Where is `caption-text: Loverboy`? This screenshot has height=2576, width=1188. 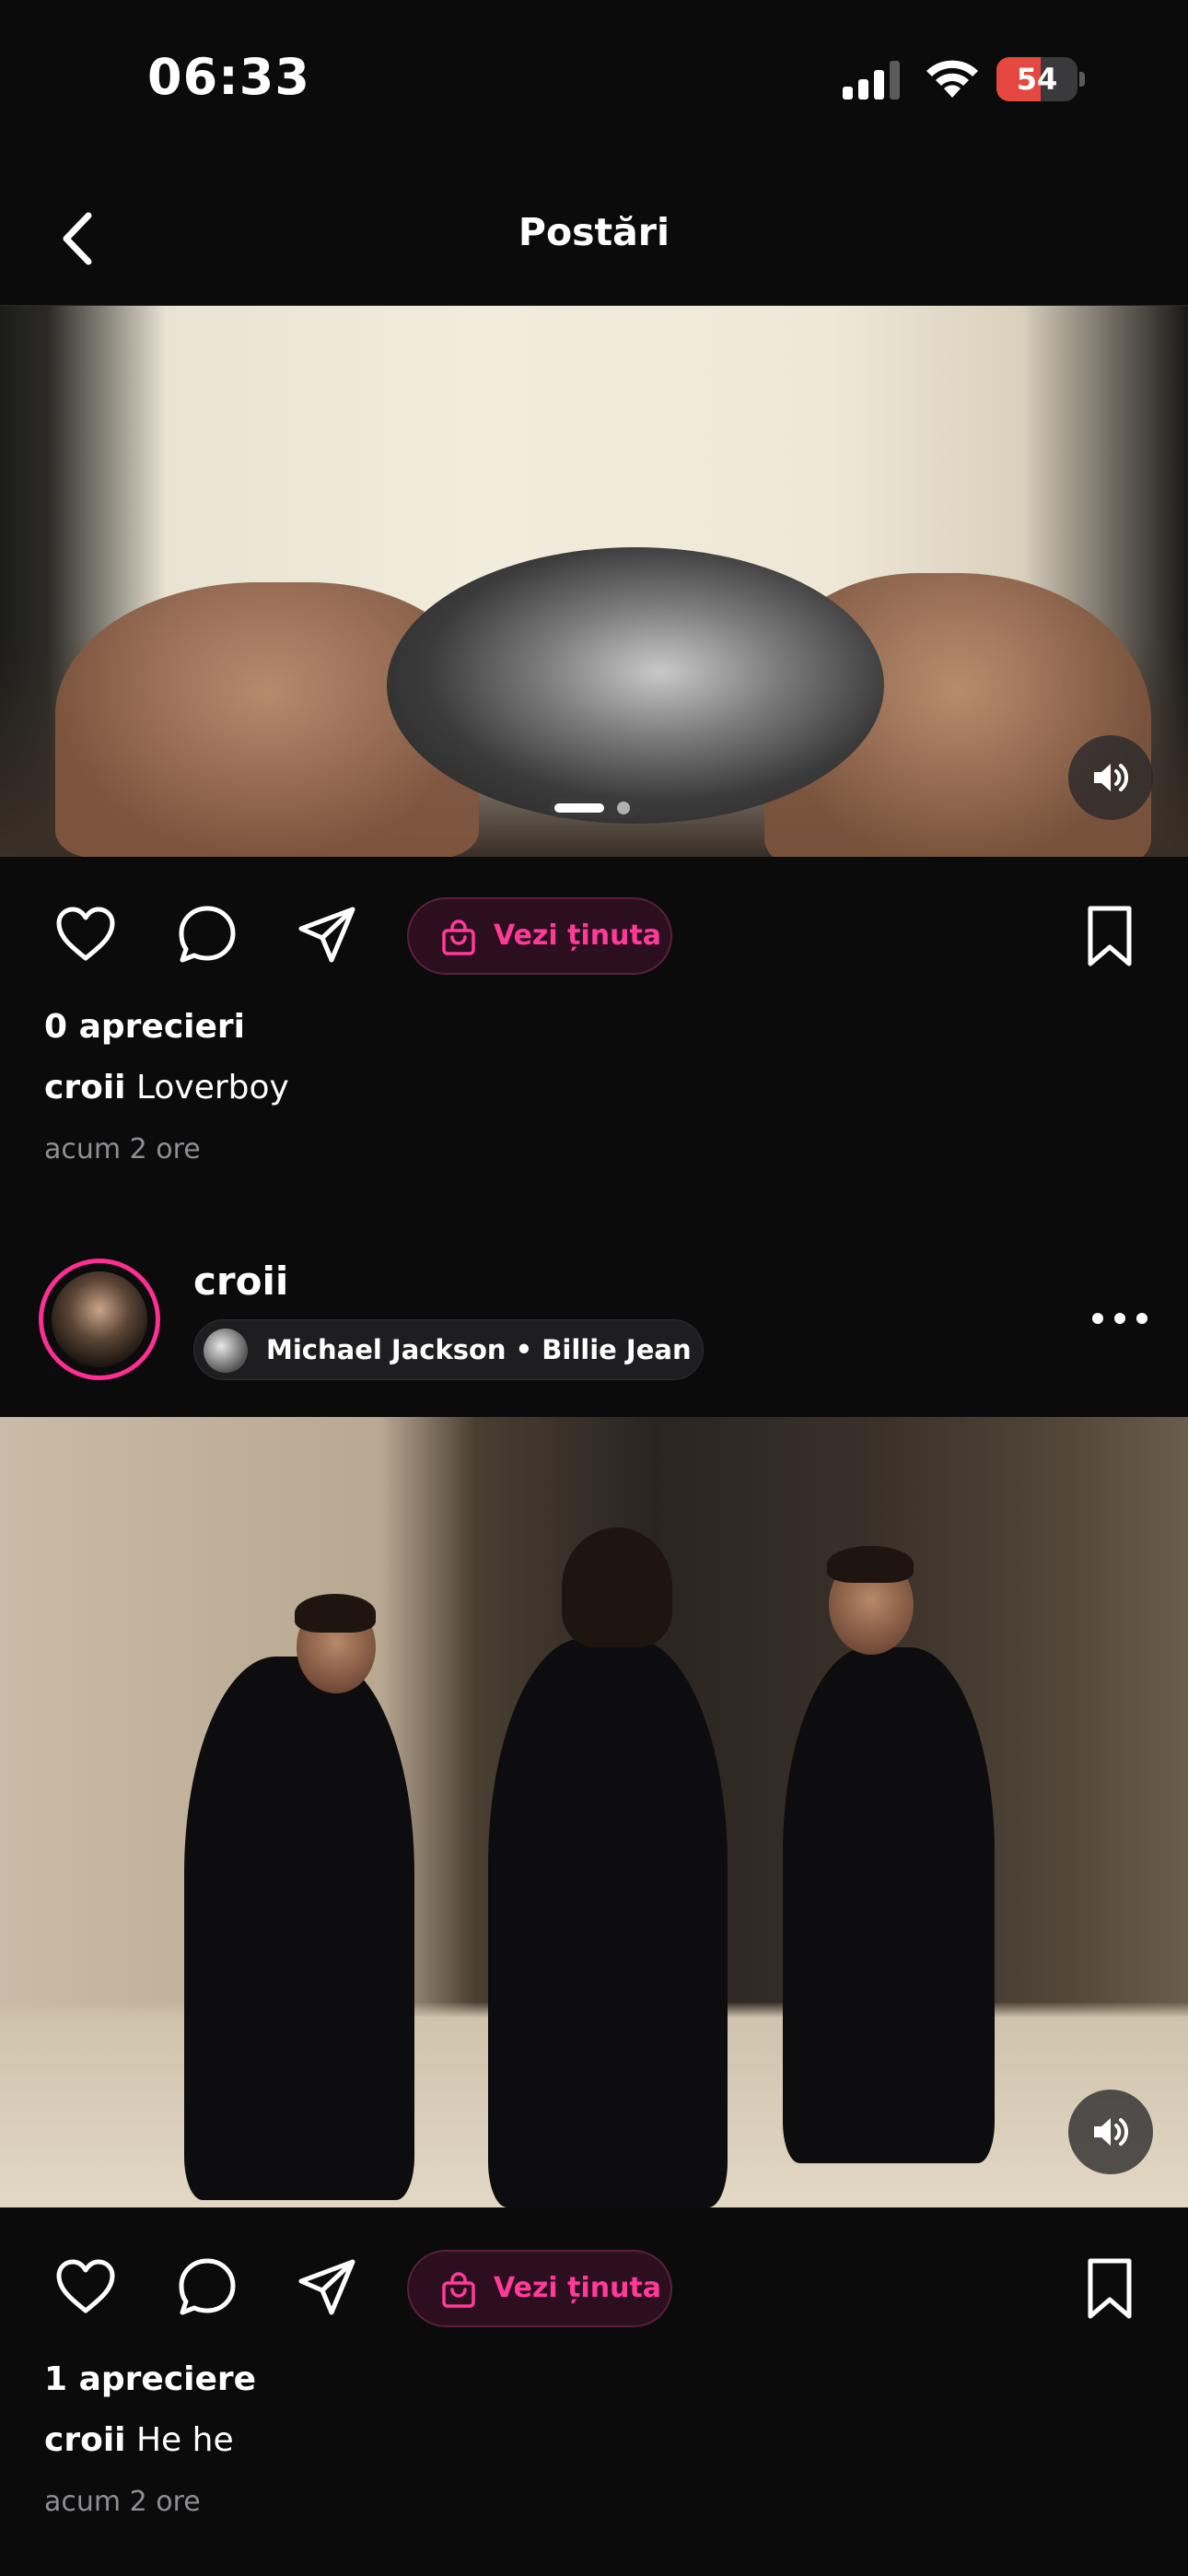 caption-text: Loverboy is located at coordinates (212, 1088).